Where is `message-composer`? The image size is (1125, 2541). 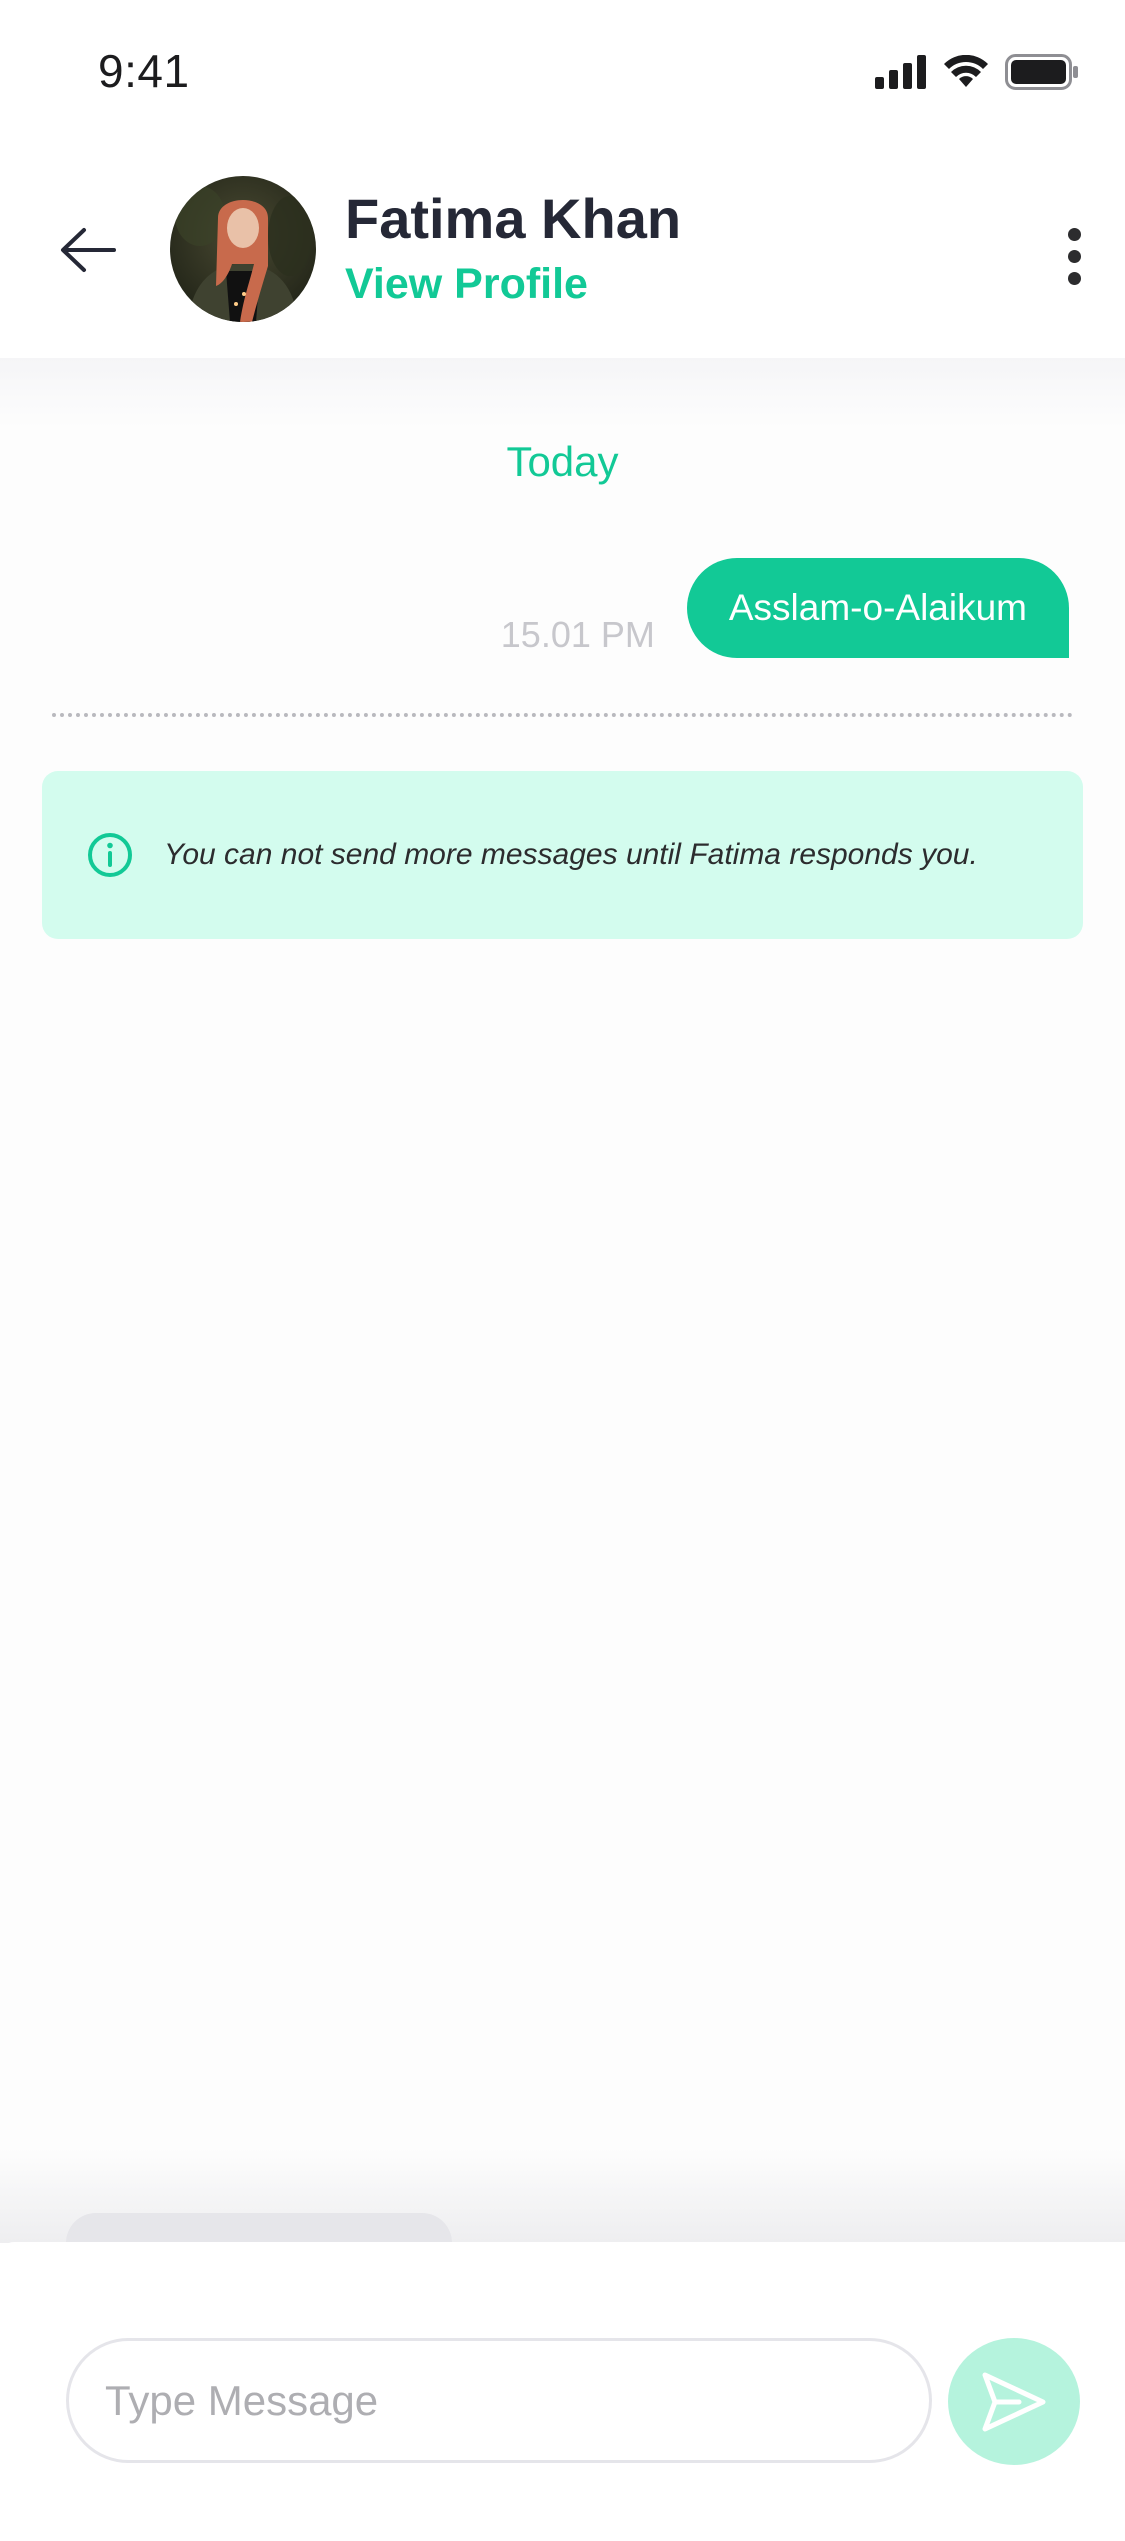
message-composer is located at coordinates (562, 2391).